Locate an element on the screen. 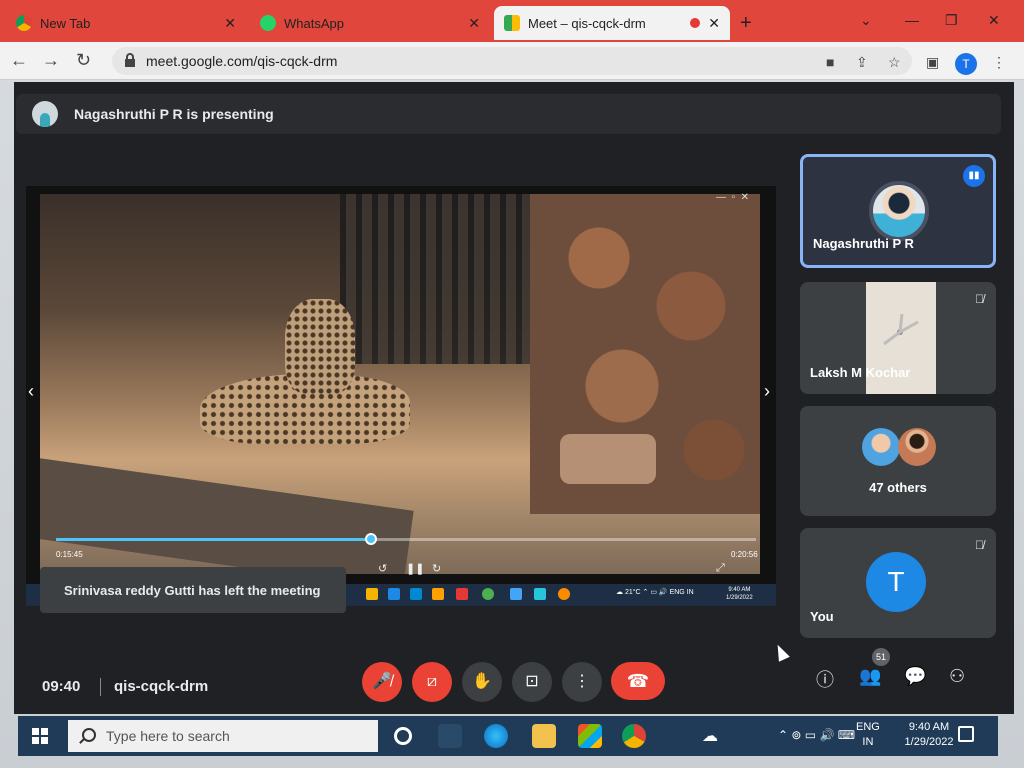  tab-meet: Meet – qis-cqck-drm ✕ is located at coordinates (612, 23).